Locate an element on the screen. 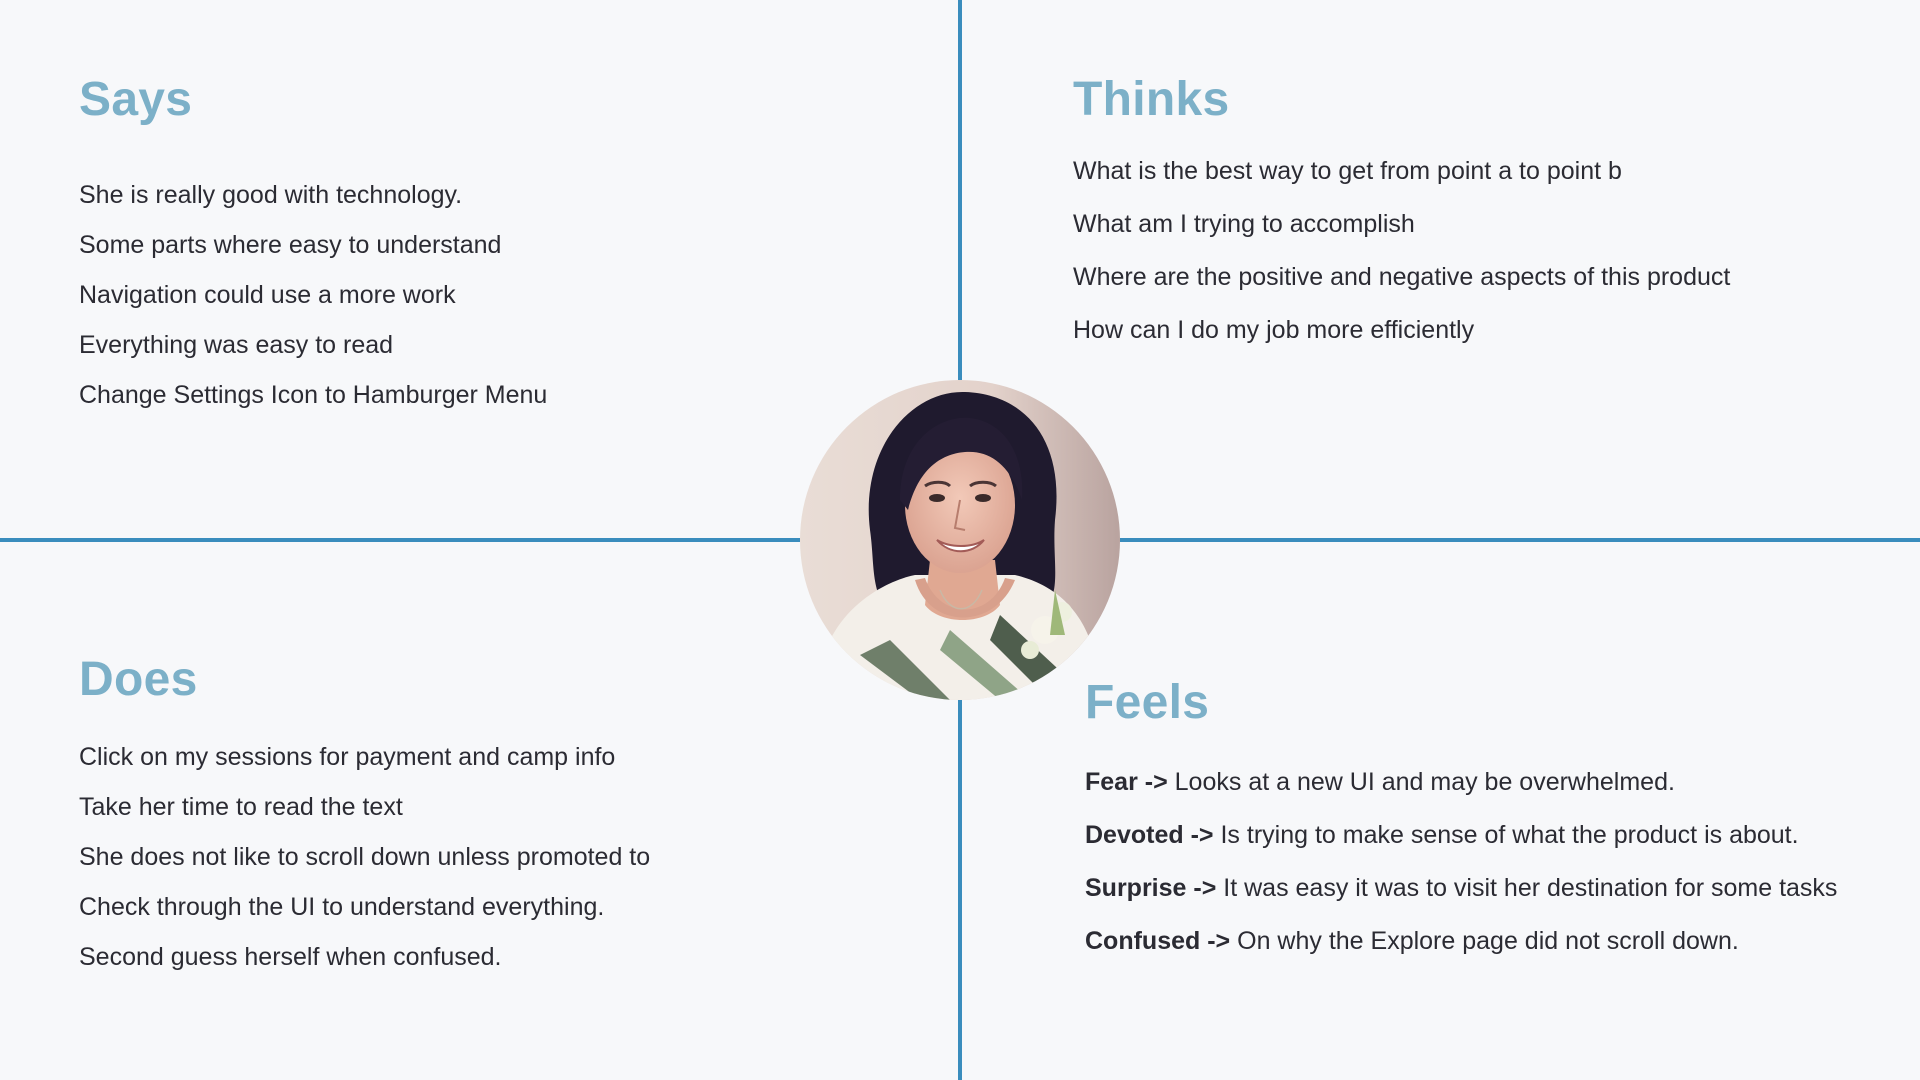  says-item: Navigation could use a more work is located at coordinates (267, 295).